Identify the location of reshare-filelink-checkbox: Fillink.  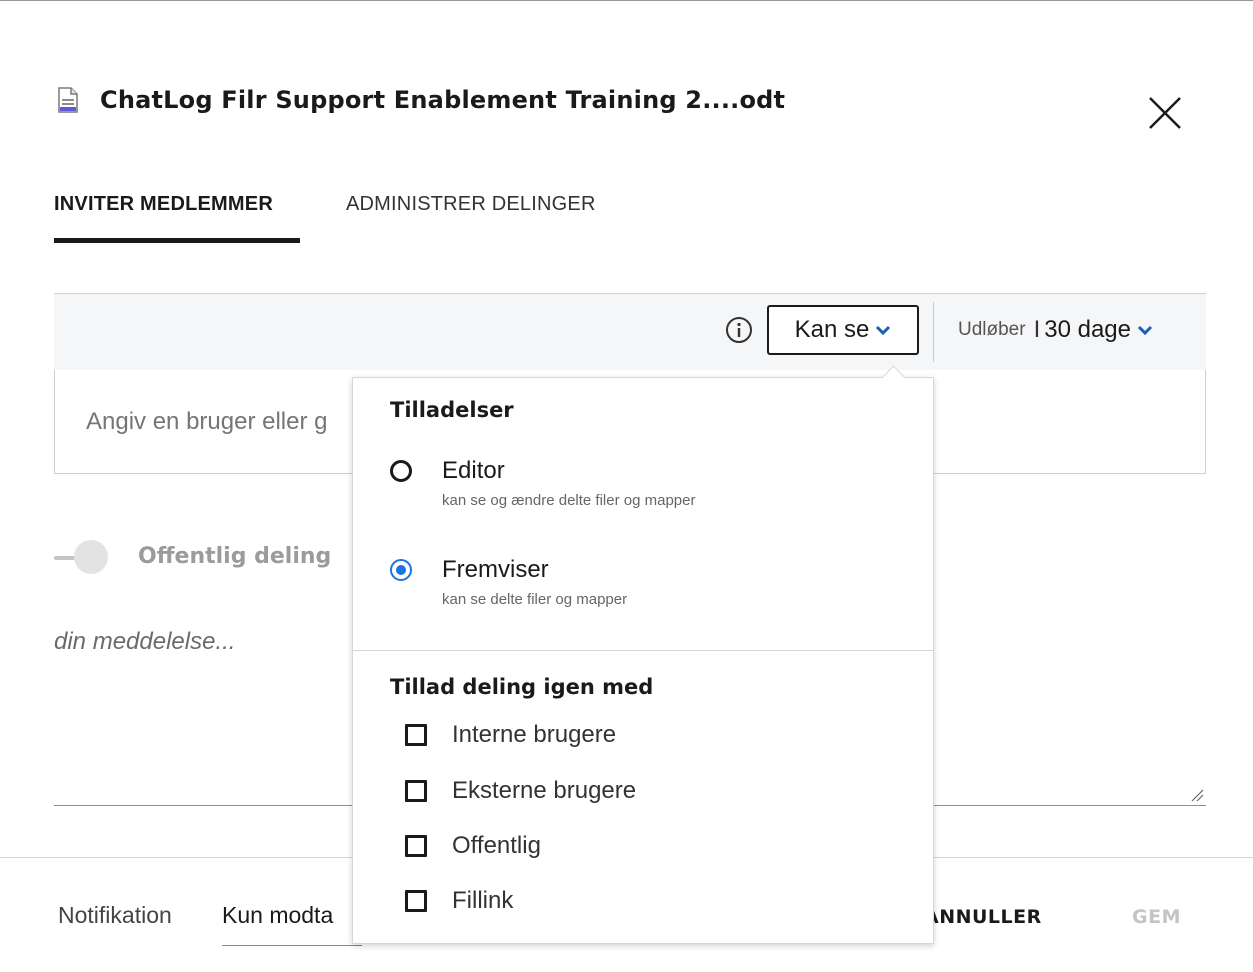
(459, 901).